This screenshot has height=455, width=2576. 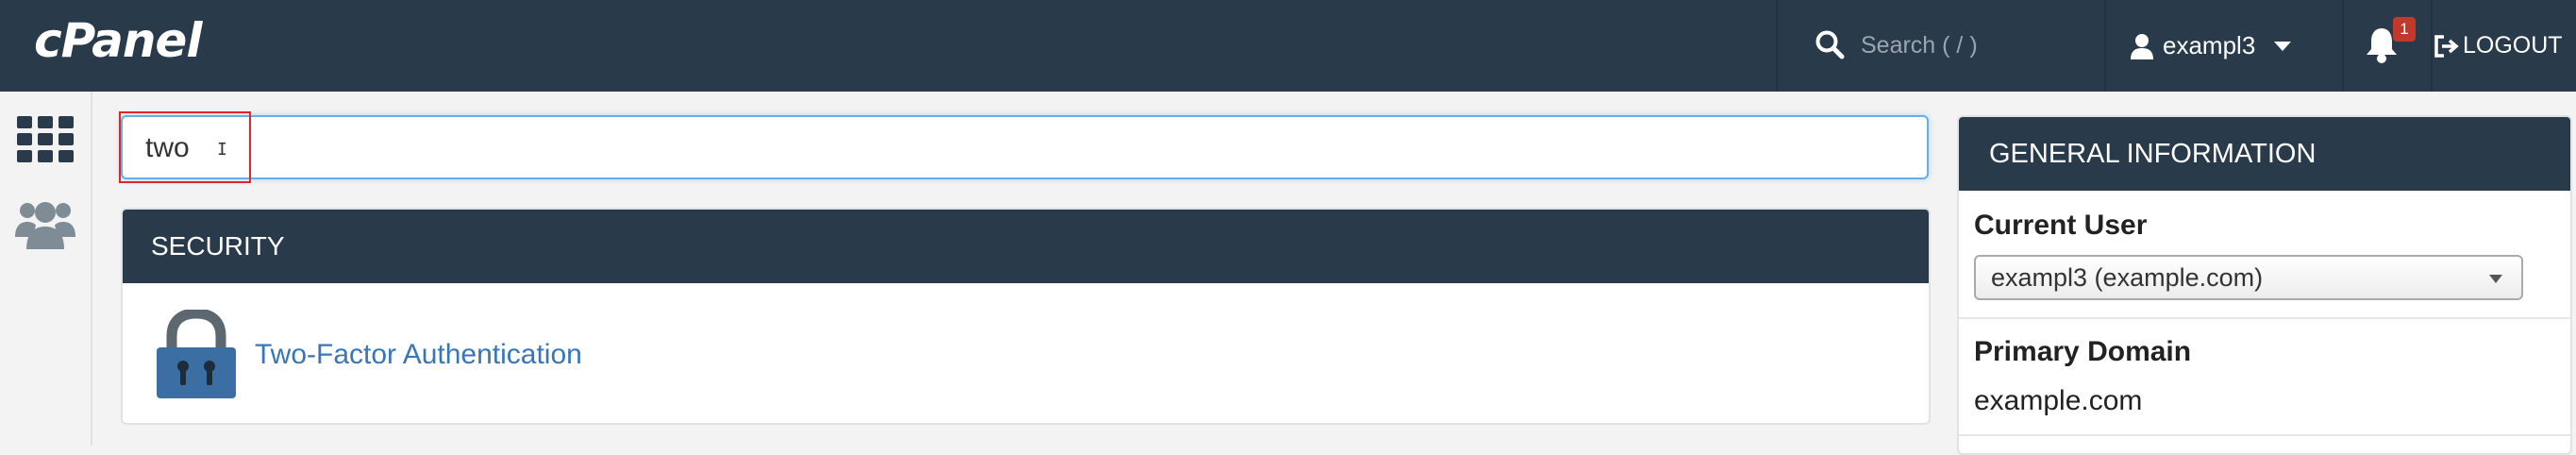 I want to click on current-user-value: exampl3 (example.com), so click(x=2127, y=277).